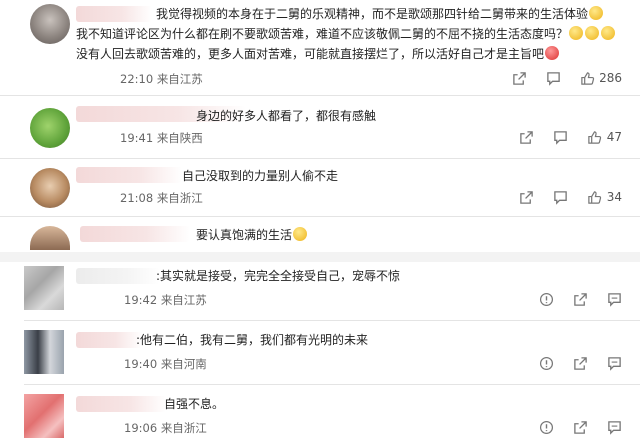  Describe the element at coordinates (552, 53) in the screenshot. I see `heart-emoji-icon` at that location.